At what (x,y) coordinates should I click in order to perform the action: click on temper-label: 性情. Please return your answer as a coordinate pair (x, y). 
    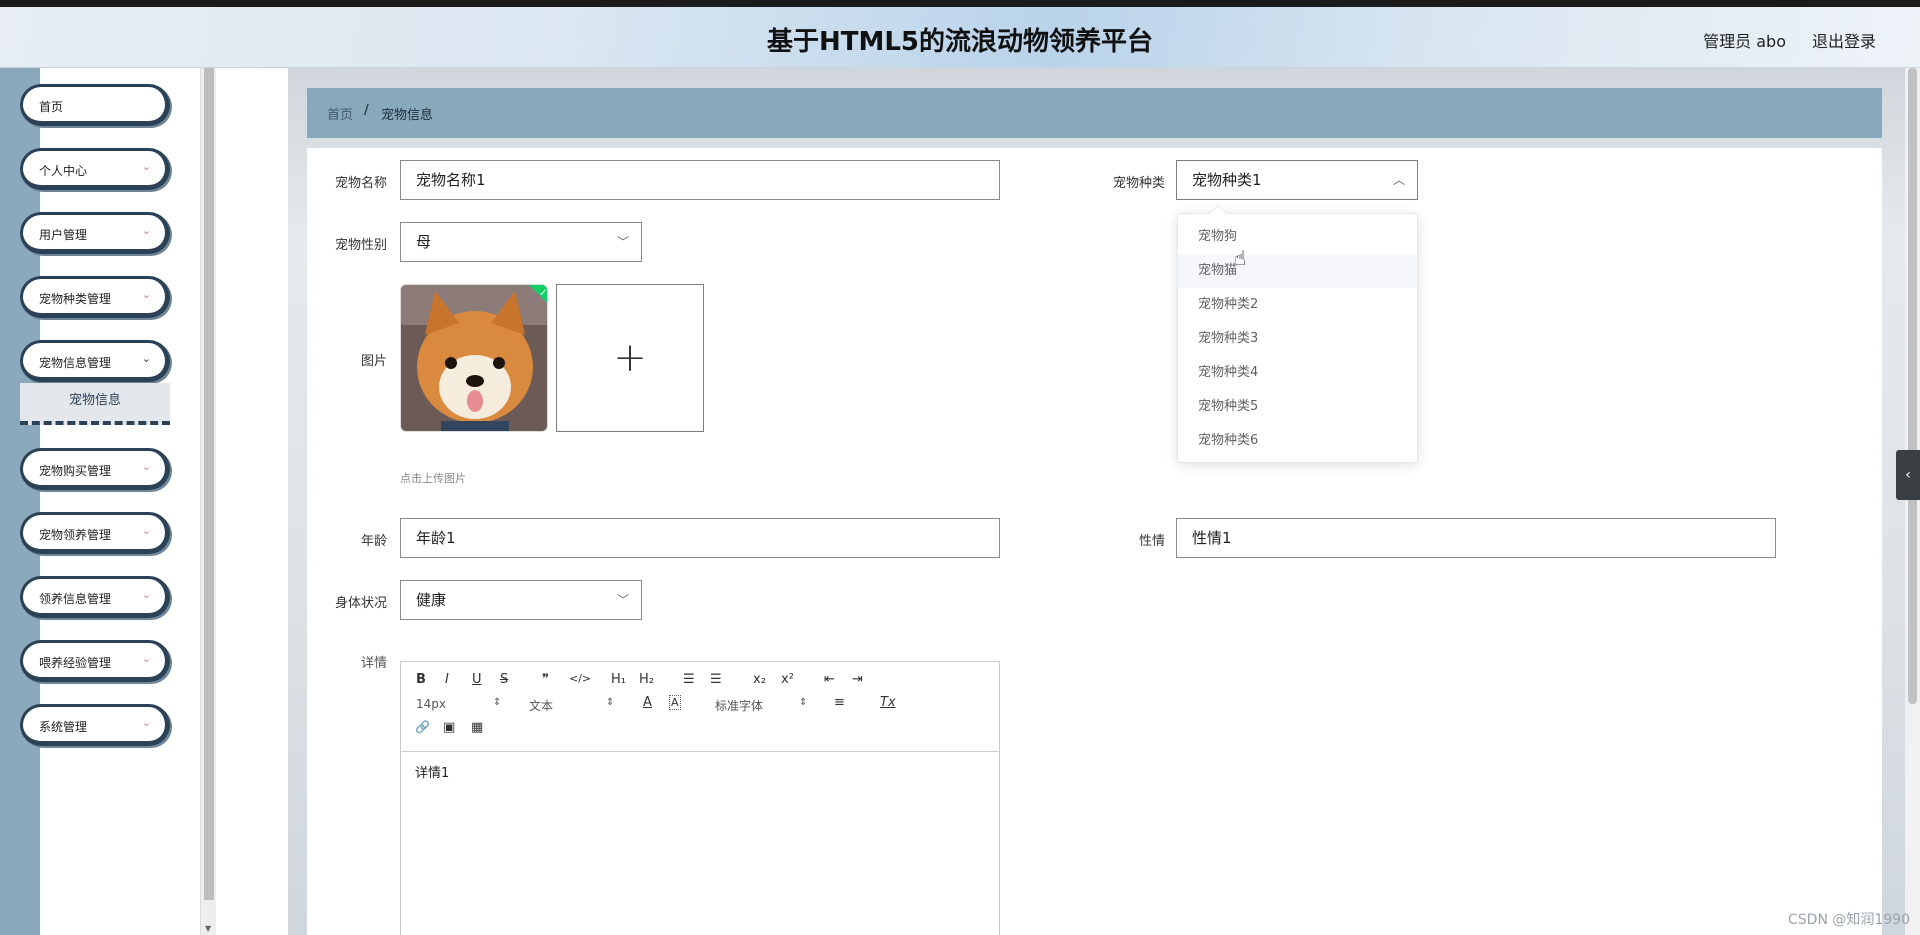
    Looking at the image, I should click on (1151, 541).